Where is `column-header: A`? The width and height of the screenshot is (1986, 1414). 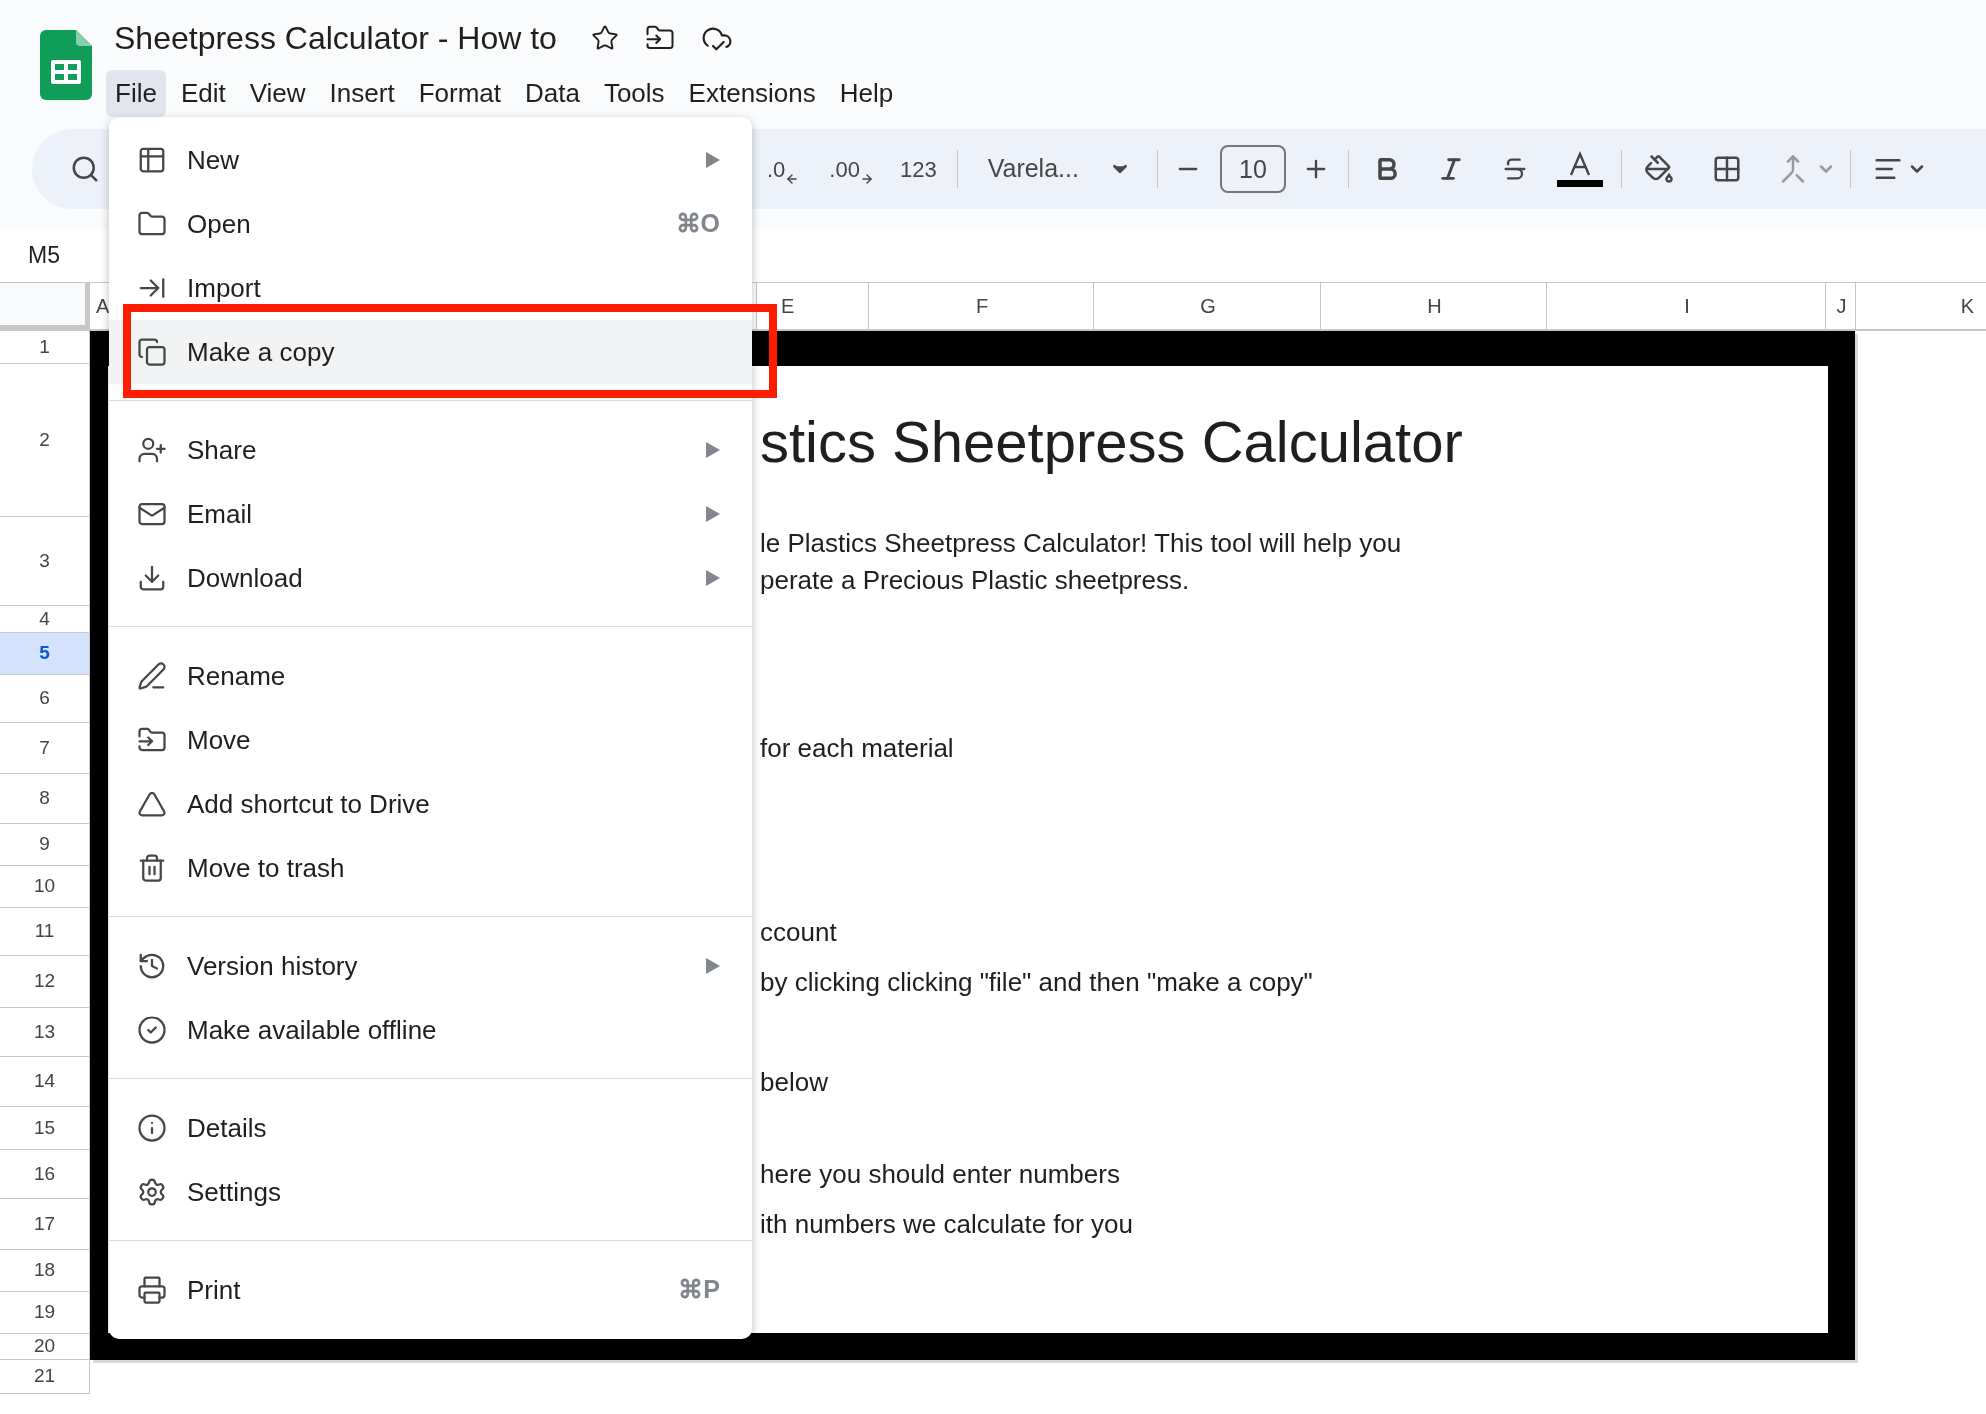
column-header: A is located at coordinates (100, 306).